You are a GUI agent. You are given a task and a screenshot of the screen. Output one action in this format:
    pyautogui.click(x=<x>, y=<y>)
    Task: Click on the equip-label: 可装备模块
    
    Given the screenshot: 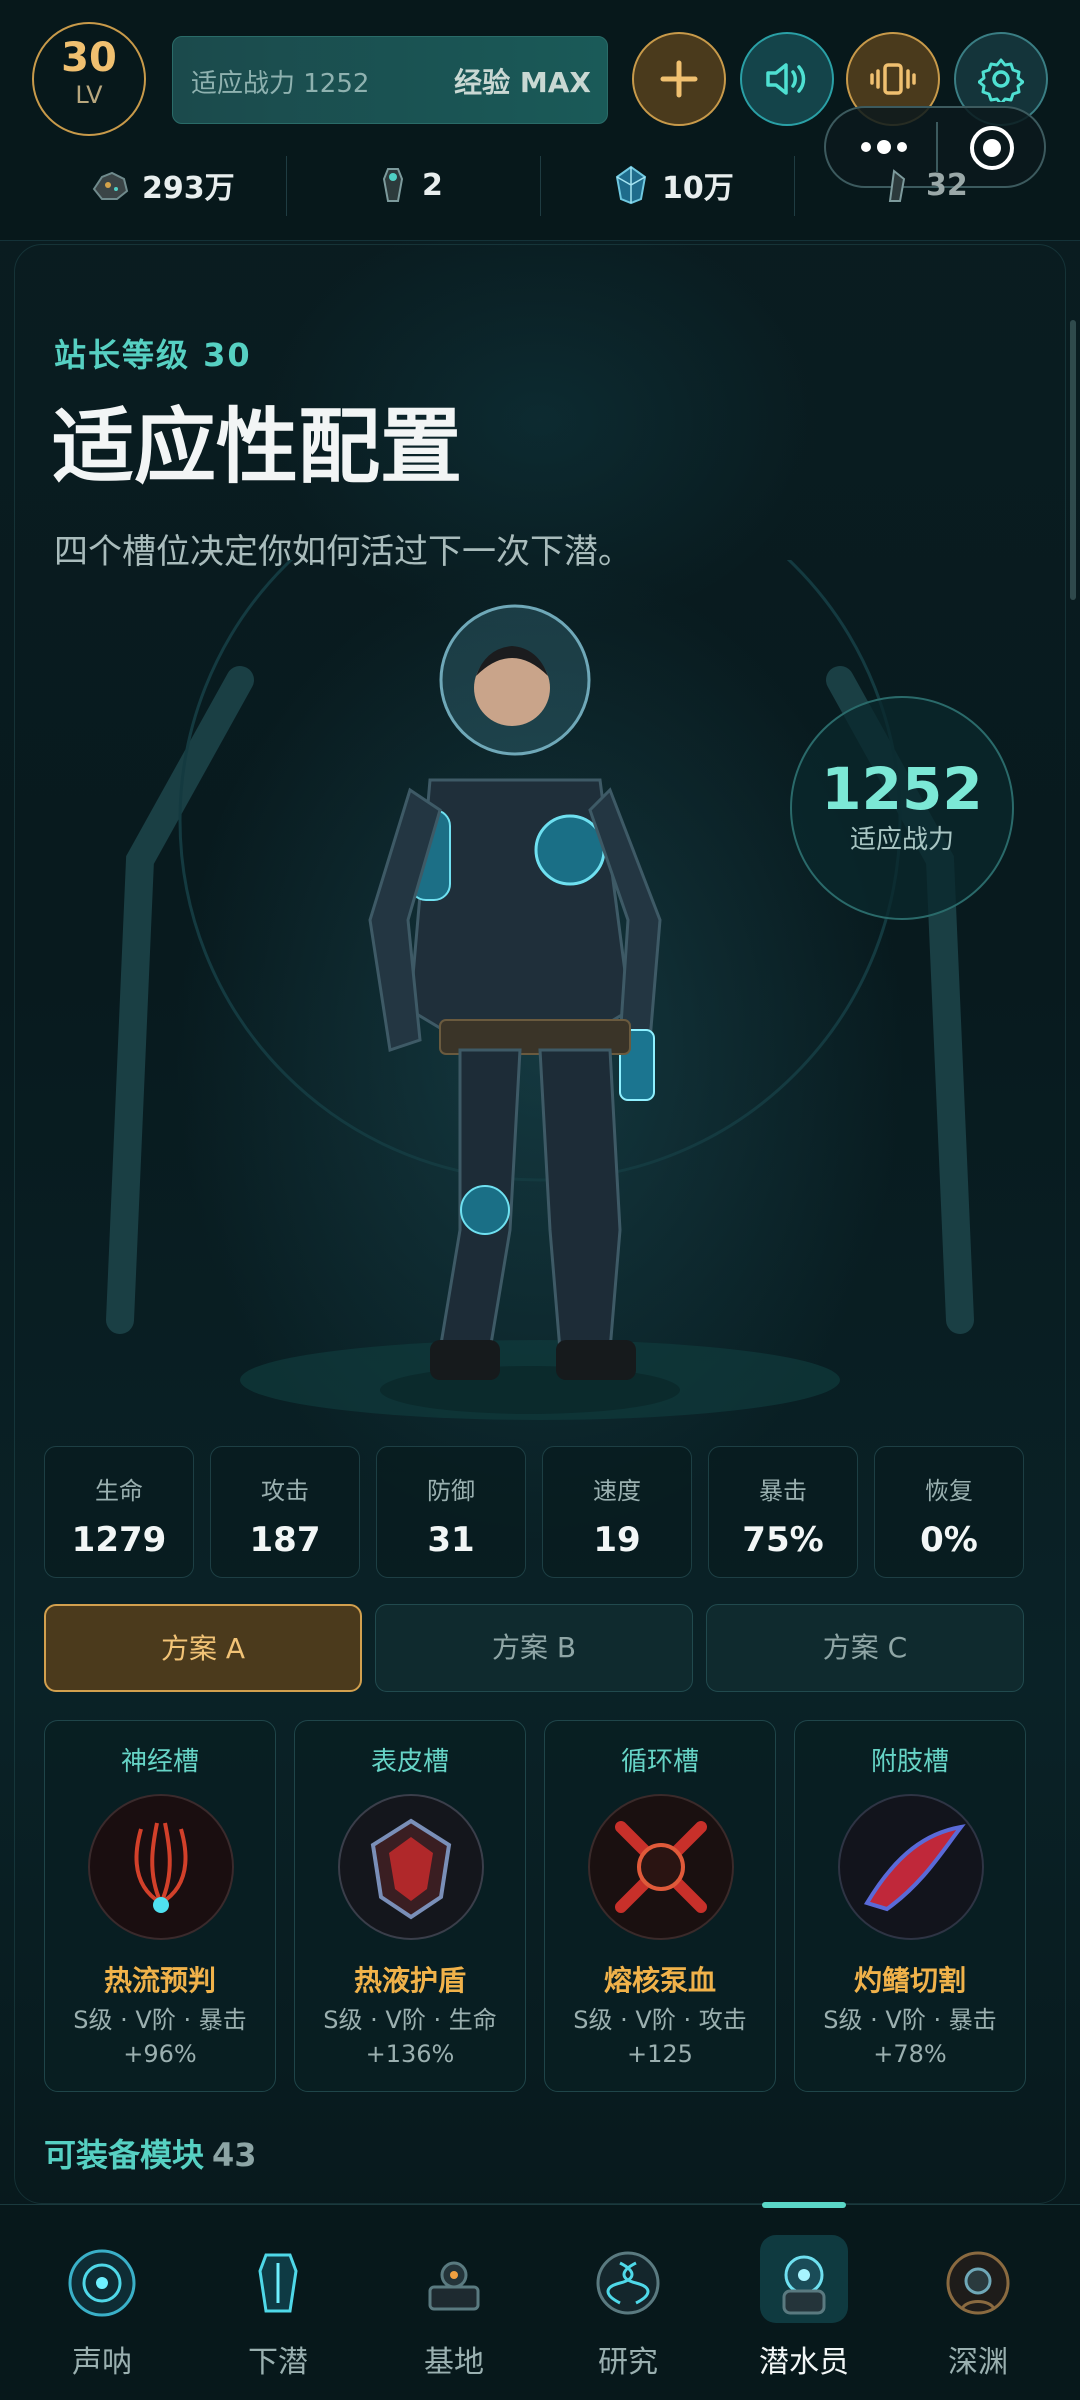 What is the action you would take?
    pyautogui.click(x=124, y=2155)
    